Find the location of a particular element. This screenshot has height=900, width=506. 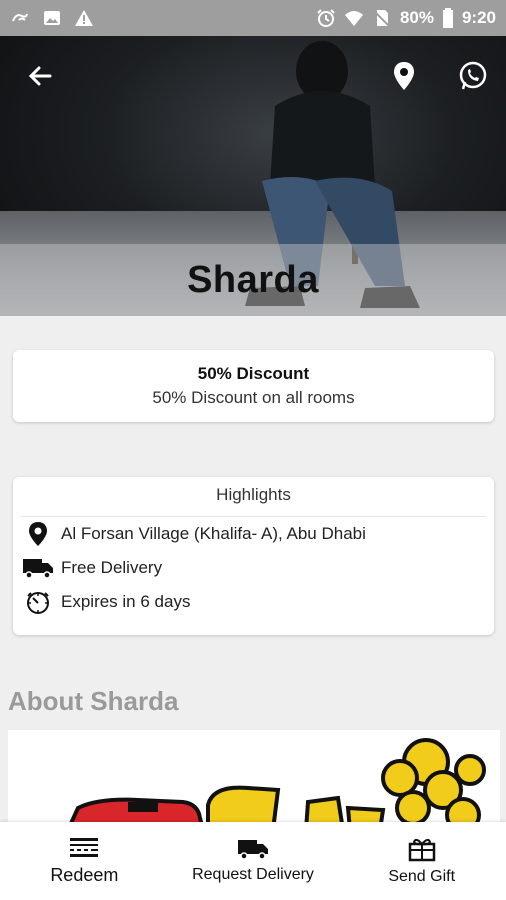

offer-subtitle: 50% Discount on all rooms is located at coordinates (253, 397).